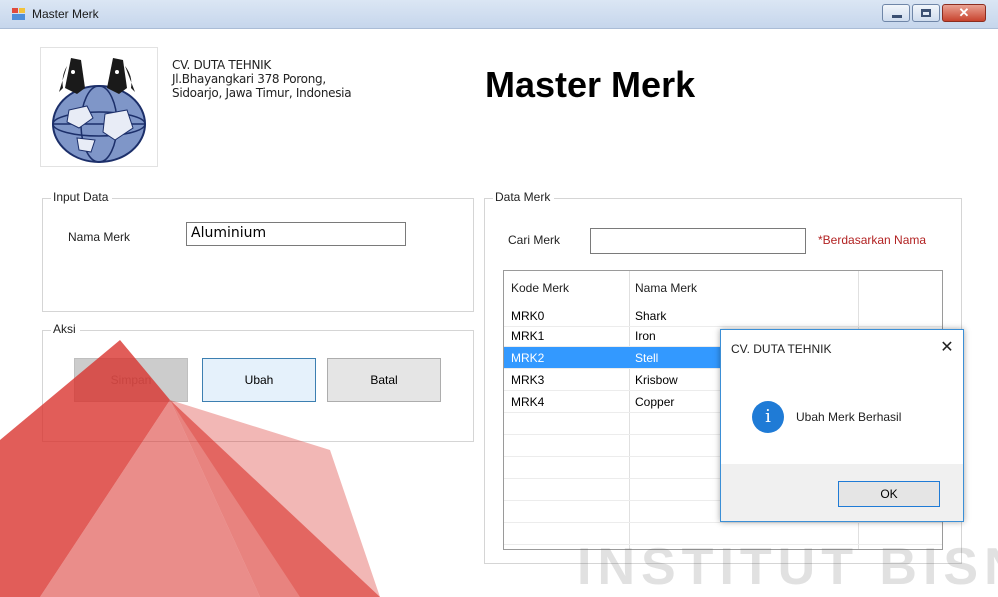 The width and height of the screenshot is (998, 597). What do you see at coordinates (528, 402) in the screenshot?
I see `kode-merk-cell: MRK4` at bounding box center [528, 402].